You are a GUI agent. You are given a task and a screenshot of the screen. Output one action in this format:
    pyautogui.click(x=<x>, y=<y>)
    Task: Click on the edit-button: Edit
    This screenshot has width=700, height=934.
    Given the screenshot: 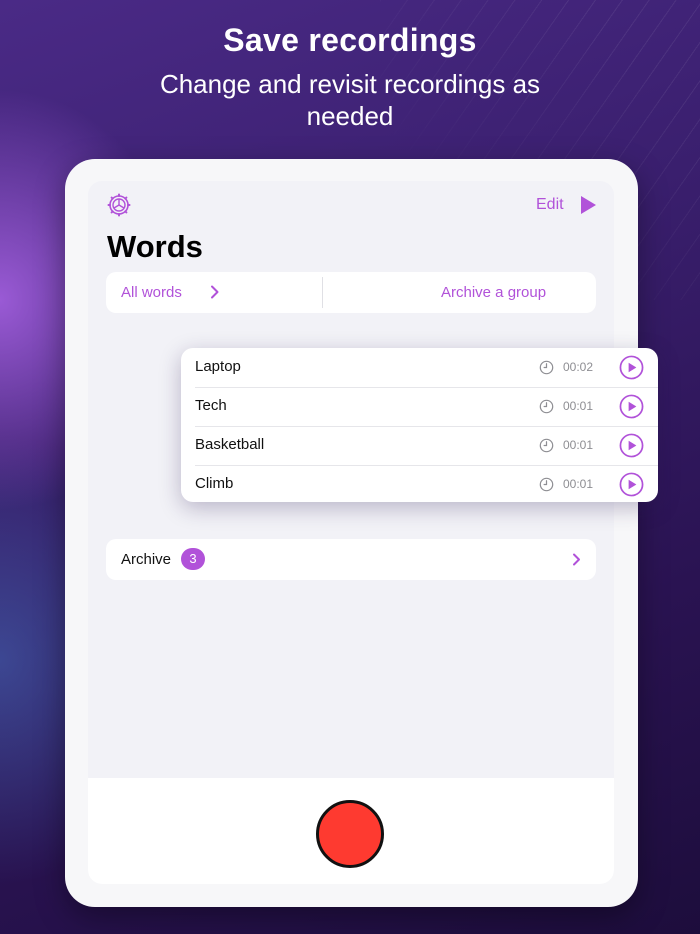 What is the action you would take?
    pyautogui.click(x=550, y=205)
    